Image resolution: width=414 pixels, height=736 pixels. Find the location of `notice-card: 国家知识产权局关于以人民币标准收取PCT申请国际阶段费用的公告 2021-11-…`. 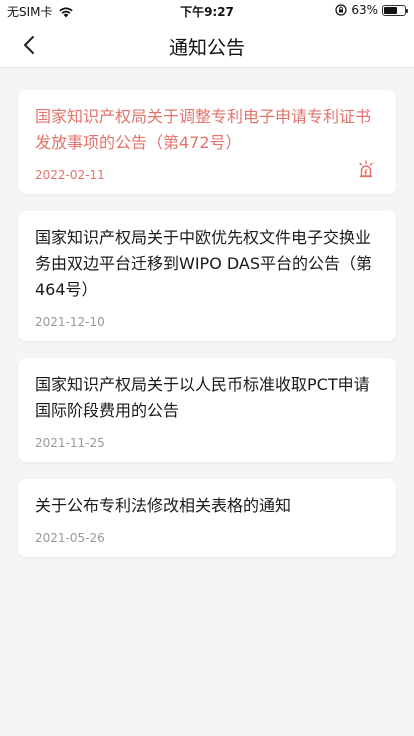

notice-card: 国家知识产权局关于以人民币标准收取PCT申请国际阶段费用的公告 2021-11-… is located at coordinates (207, 410).